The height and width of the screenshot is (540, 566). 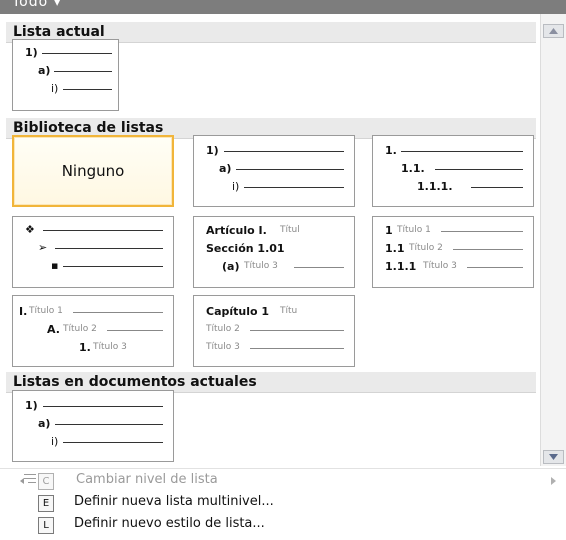 What do you see at coordinates (453, 252) in the screenshot?
I see `list-tile-headings: 1 Título 1 1.1 Título 2 1.1.1 Título 3` at bounding box center [453, 252].